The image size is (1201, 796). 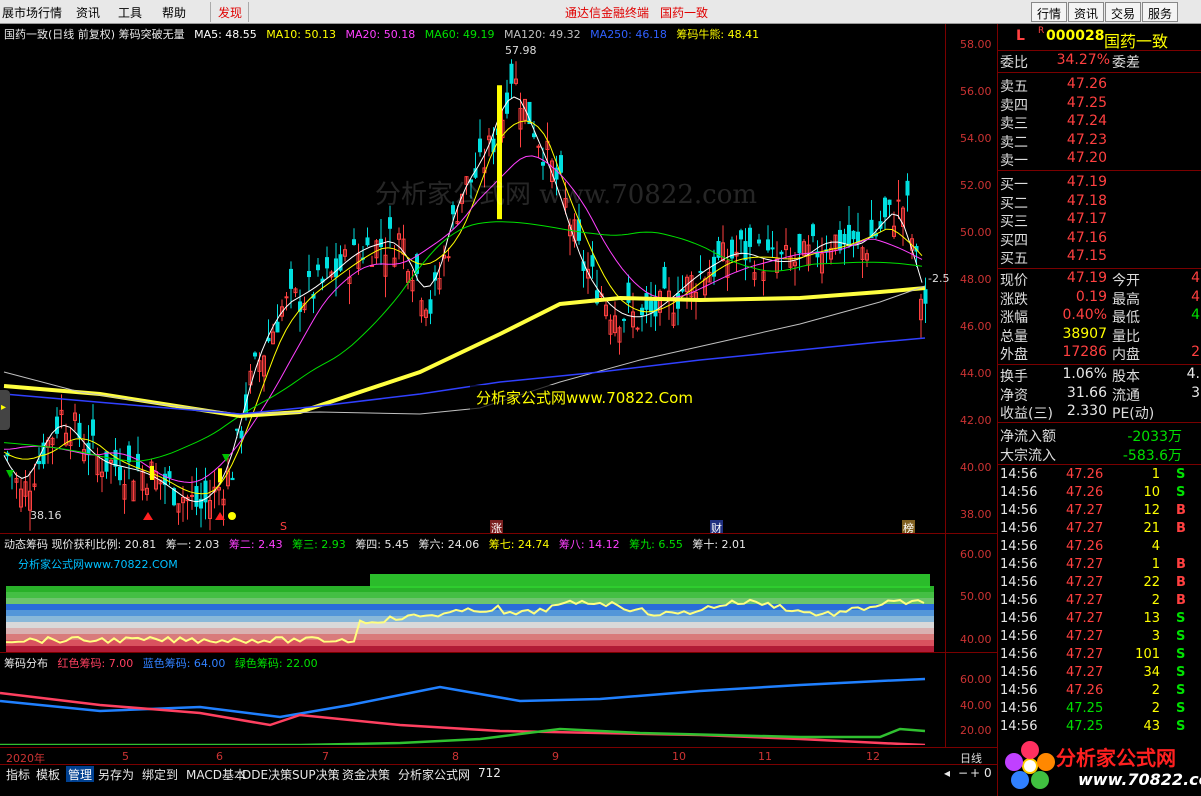 I want to click on flow-row: 大宗流入 -583.6万, so click(x=1100, y=454).